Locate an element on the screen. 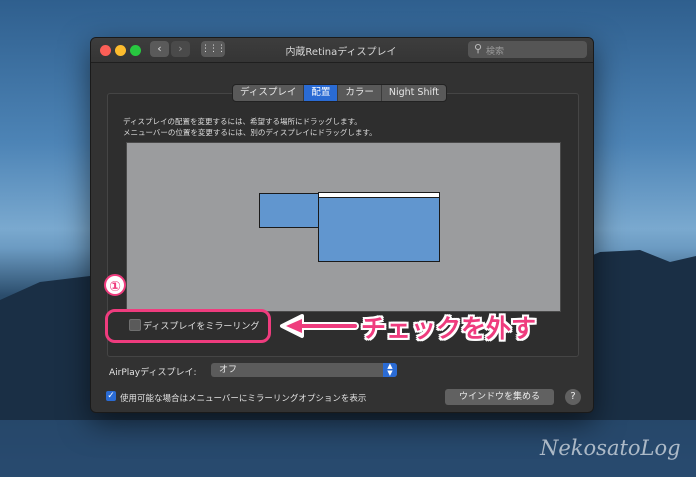  callout-arrow is located at coordinates (319, 326).